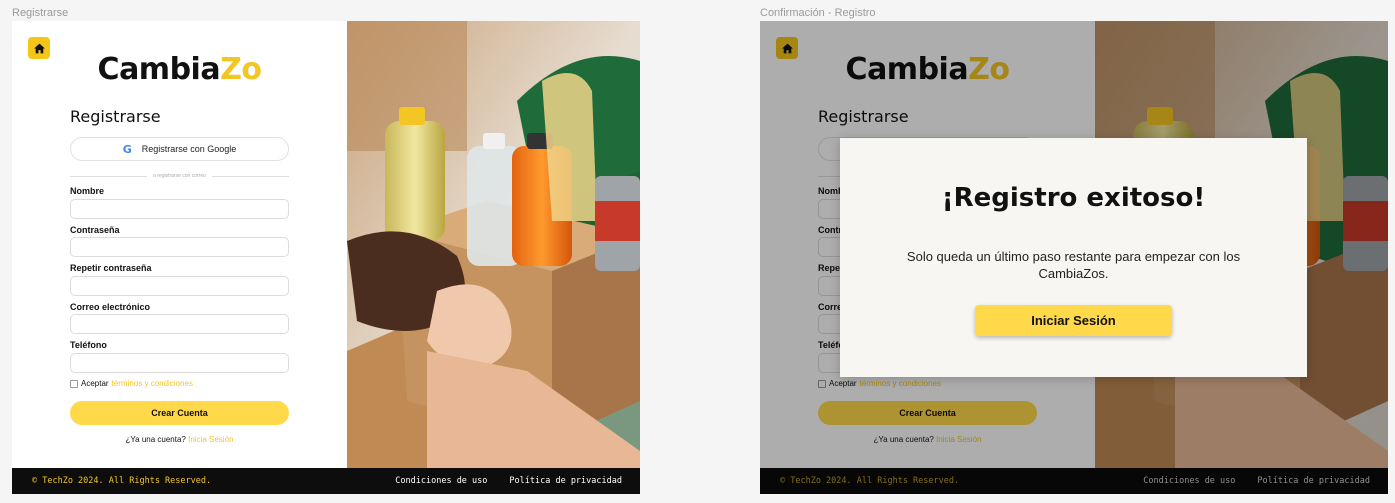 Image resolution: width=1395 pixels, height=503 pixels. What do you see at coordinates (1073, 320) in the screenshot?
I see `login-button: Iniciar Sesión` at bounding box center [1073, 320].